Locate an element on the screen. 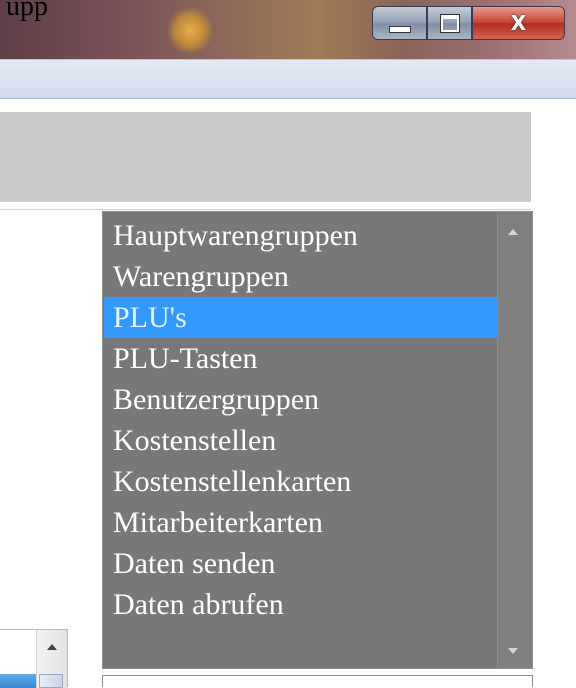  secondary-list-selected-row is located at coordinates (18, 681).